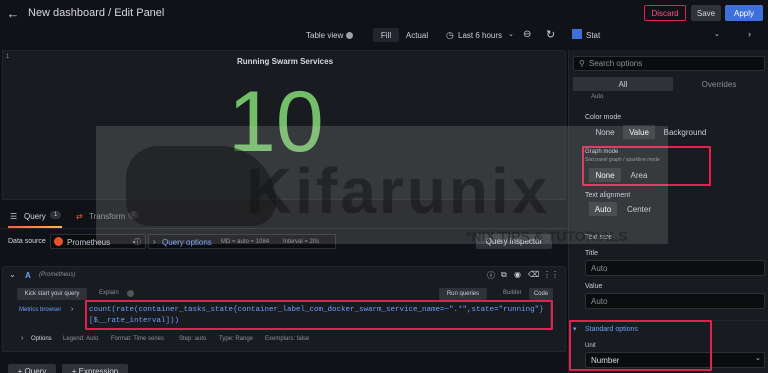 Image resolution: width=768 pixels, height=373 pixels. I want to click on back-arrow-icon: ←, so click(13, 13).